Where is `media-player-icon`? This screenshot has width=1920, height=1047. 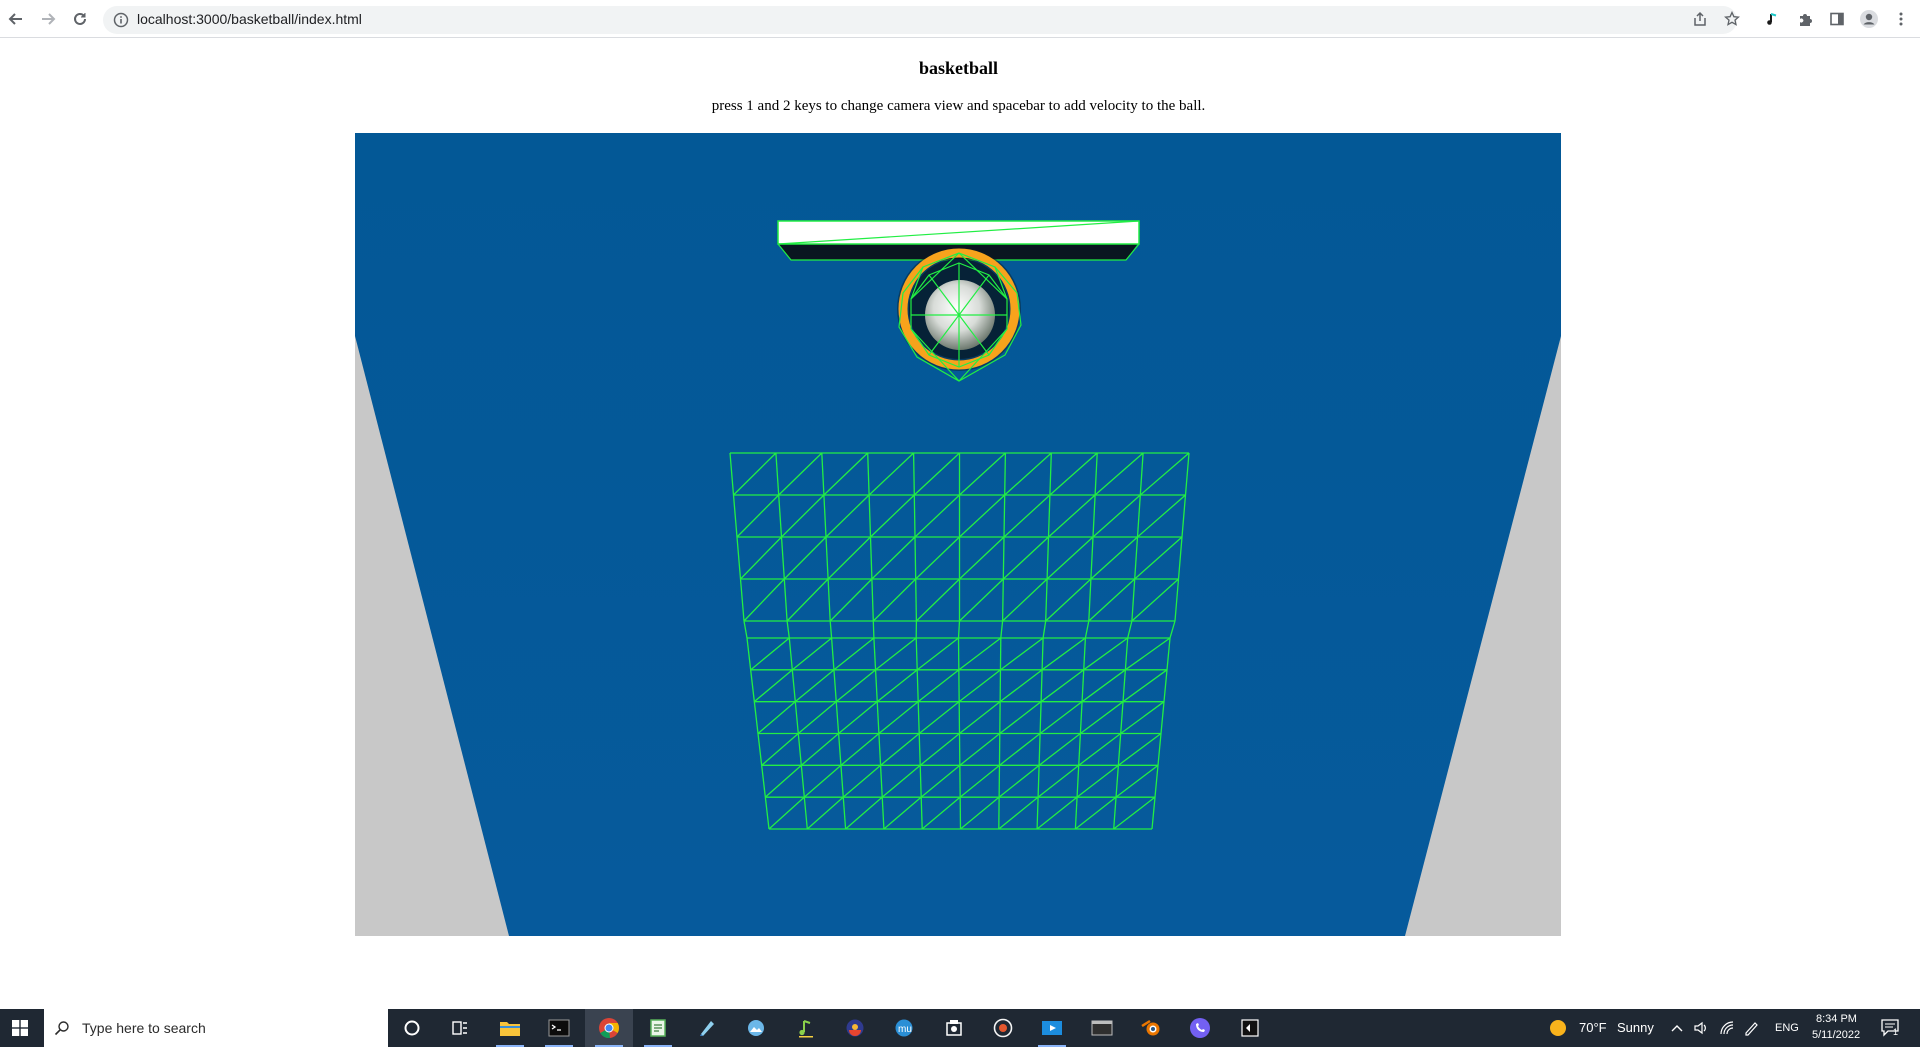 media-player-icon is located at coordinates (1003, 1028).